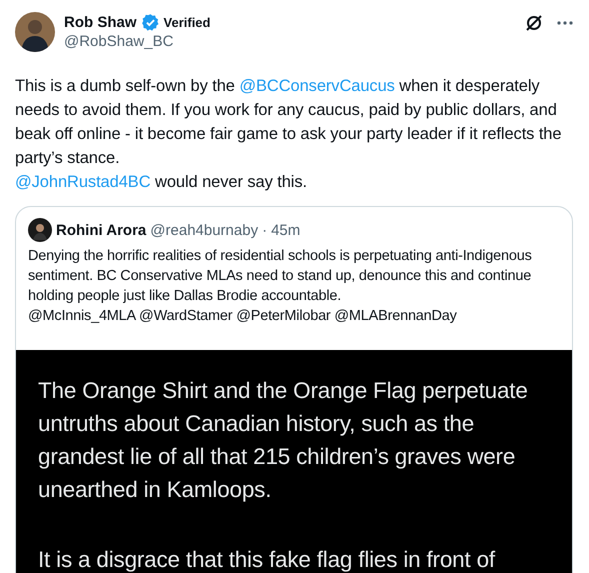 The image size is (589, 573). What do you see at coordinates (150, 22) in the screenshot?
I see `verified-badge-icon` at bounding box center [150, 22].